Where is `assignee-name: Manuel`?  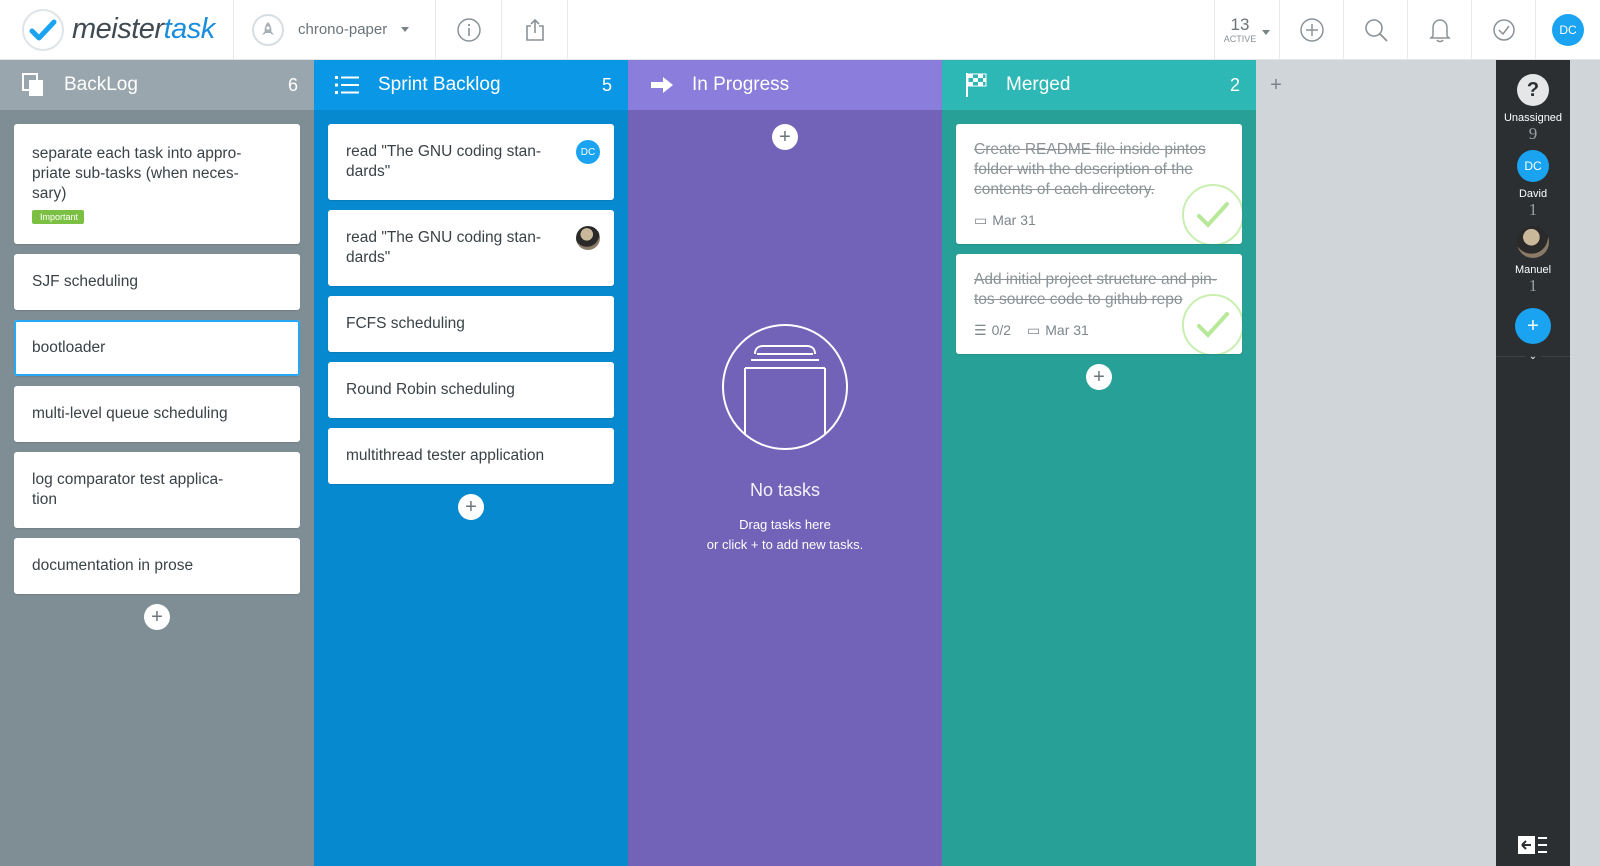
assignee-name: Manuel is located at coordinates (1533, 270).